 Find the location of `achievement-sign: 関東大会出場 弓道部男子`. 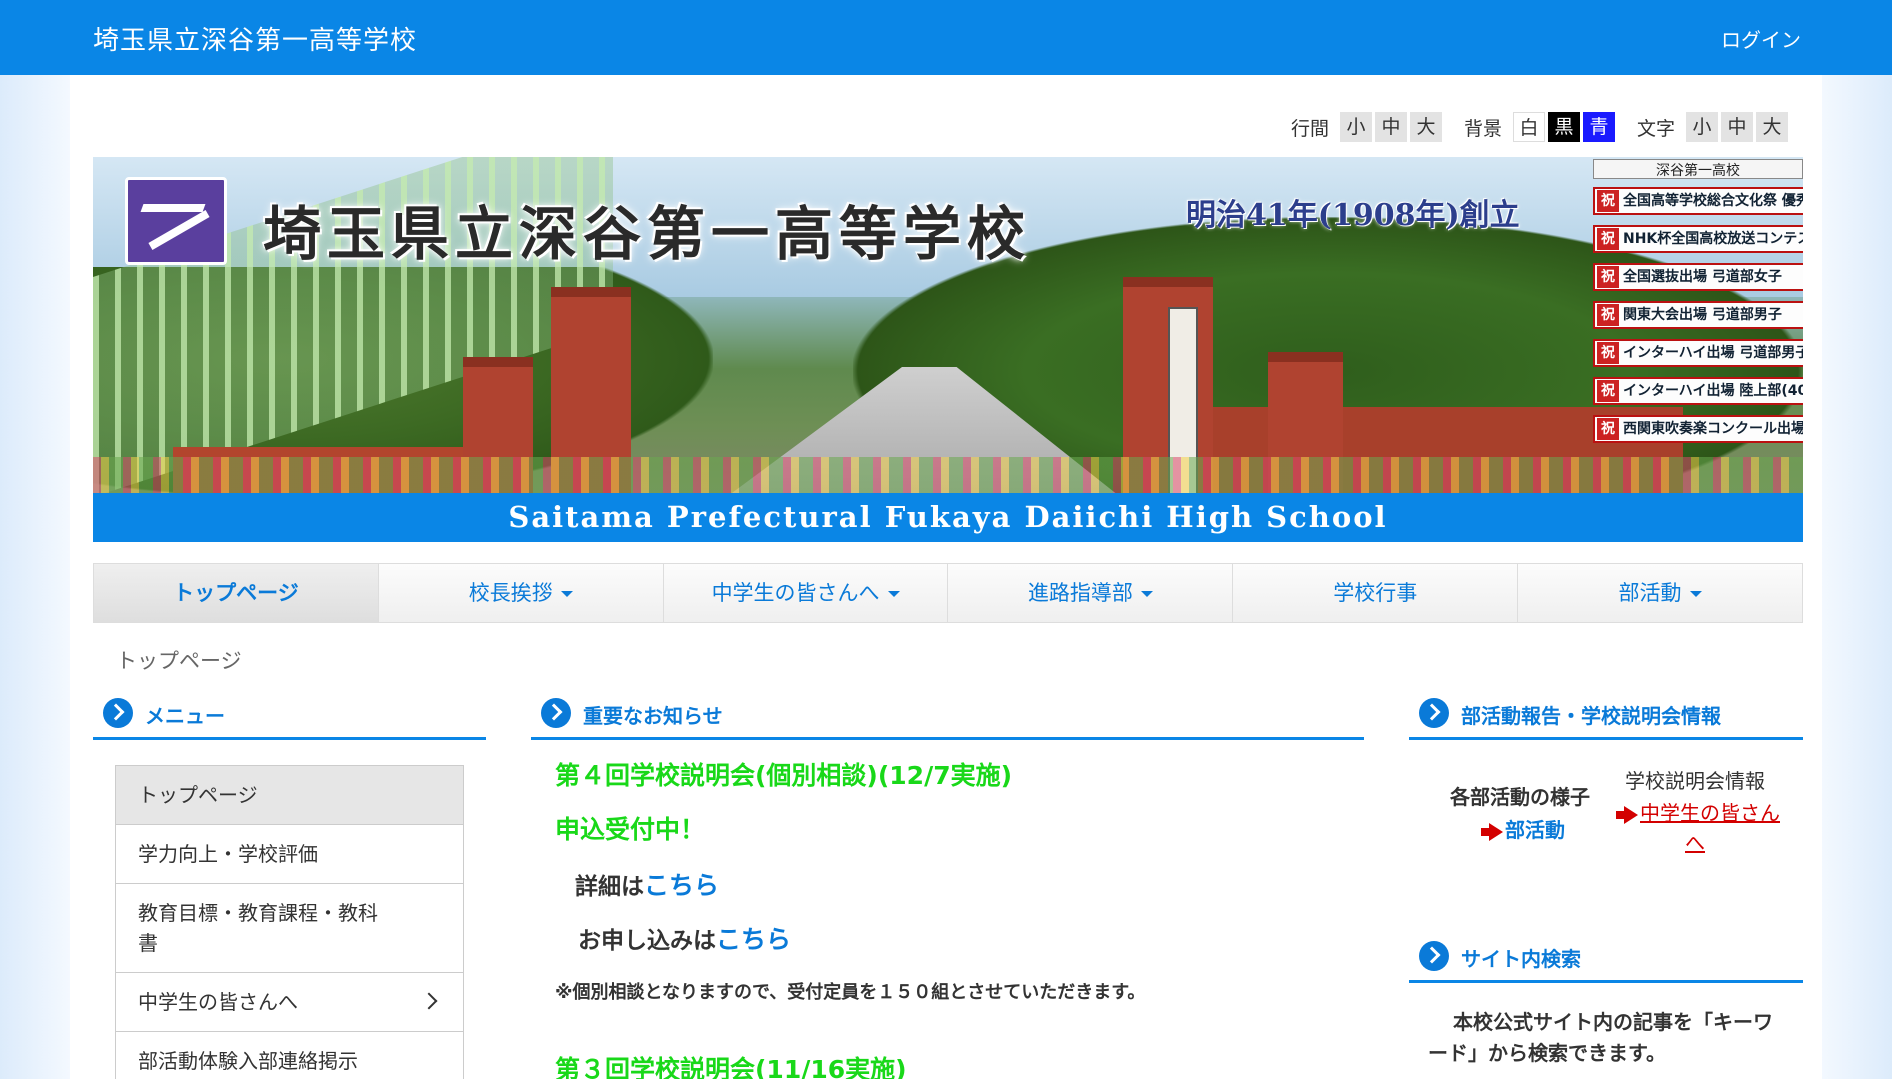

achievement-sign: 関東大会出場 弓道部男子 is located at coordinates (1698, 315).